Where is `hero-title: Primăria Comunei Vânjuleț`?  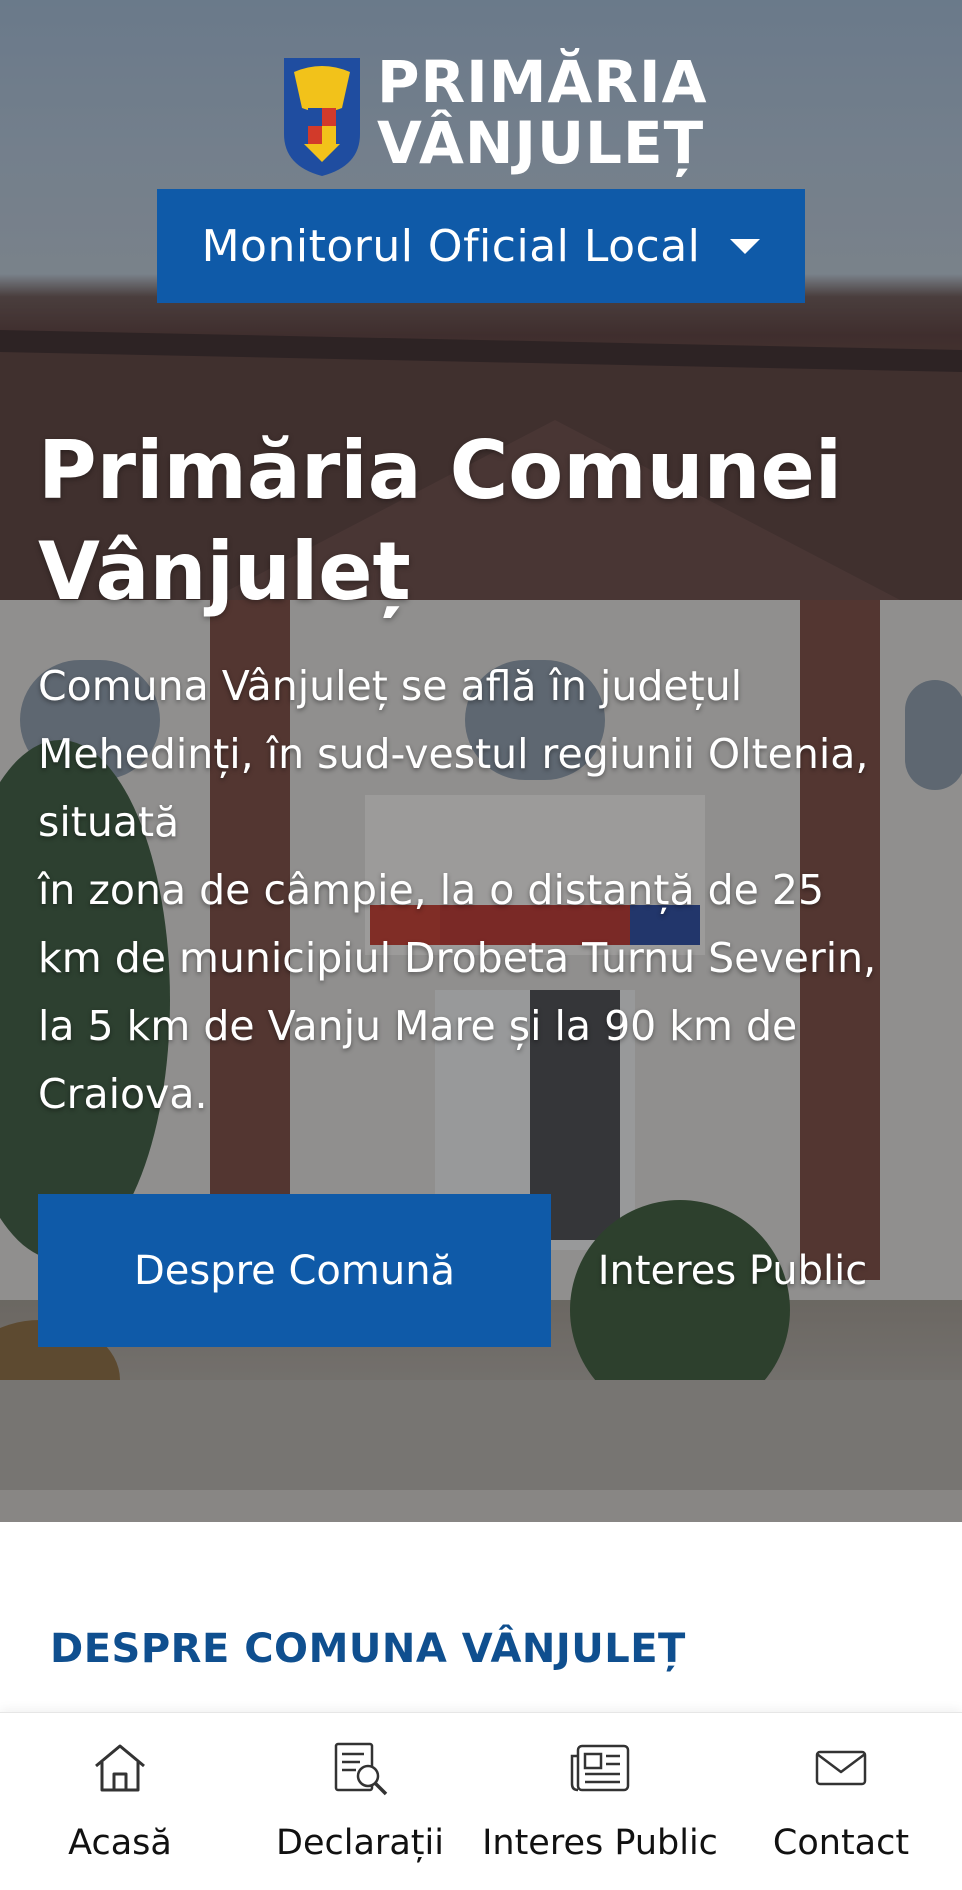
hero-title: Primăria Comunei Vânjuleț is located at coordinates (478, 521).